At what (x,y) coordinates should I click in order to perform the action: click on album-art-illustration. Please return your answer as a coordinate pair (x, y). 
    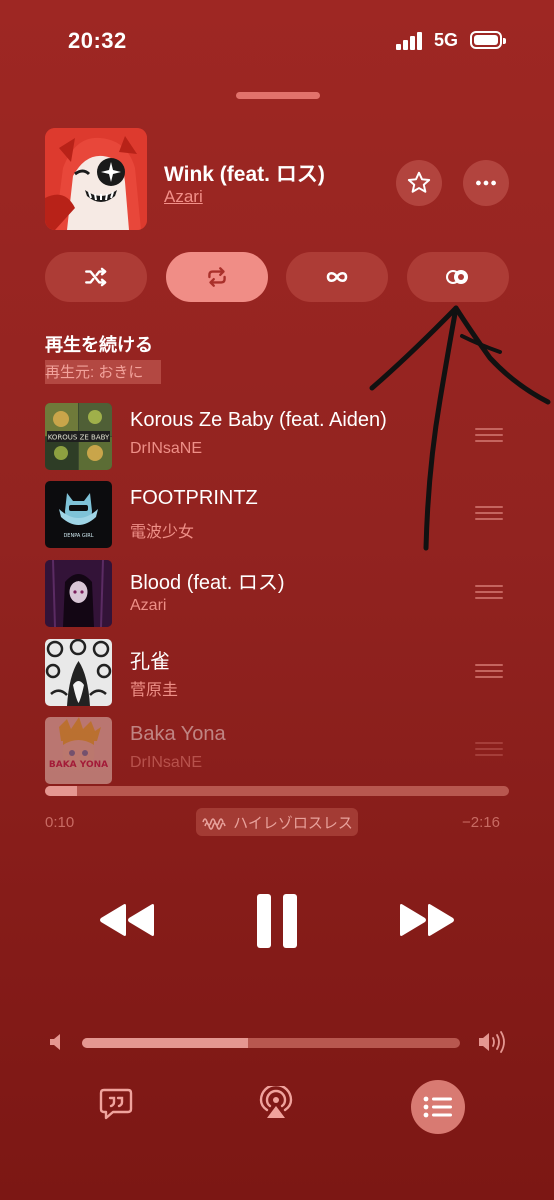
    Looking at the image, I should click on (96, 179).